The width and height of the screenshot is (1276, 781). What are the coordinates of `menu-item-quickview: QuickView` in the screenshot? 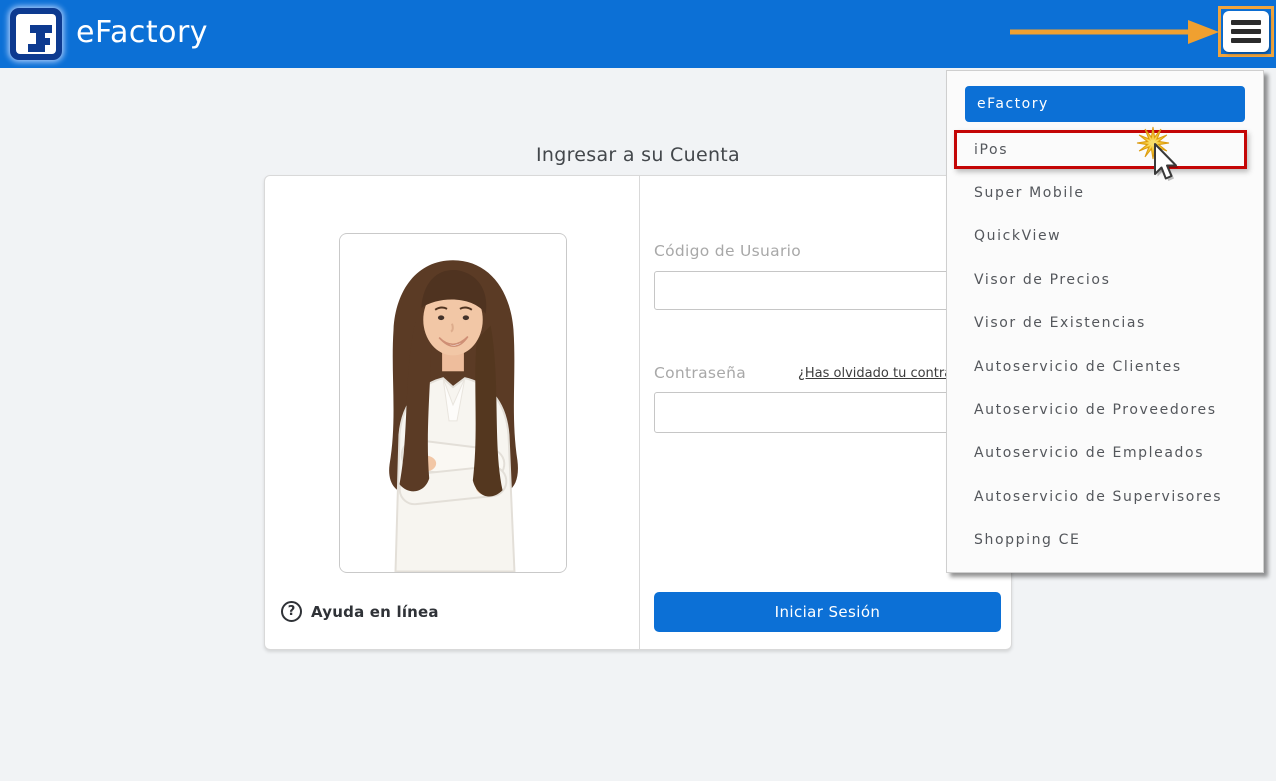 It's located at (1105, 236).